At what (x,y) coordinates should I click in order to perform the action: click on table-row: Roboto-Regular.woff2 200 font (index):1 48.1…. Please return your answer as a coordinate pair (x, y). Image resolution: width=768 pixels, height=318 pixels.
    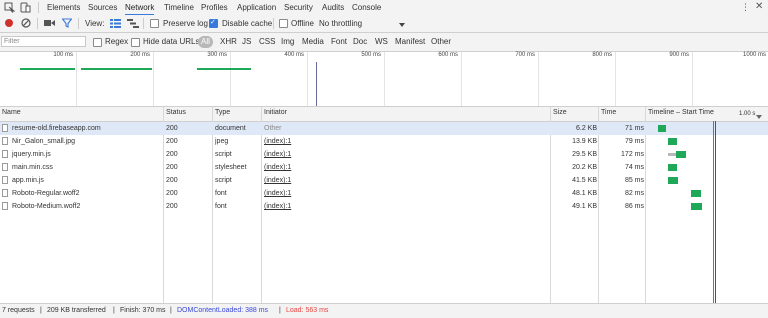
    Looking at the image, I should click on (384, 193).